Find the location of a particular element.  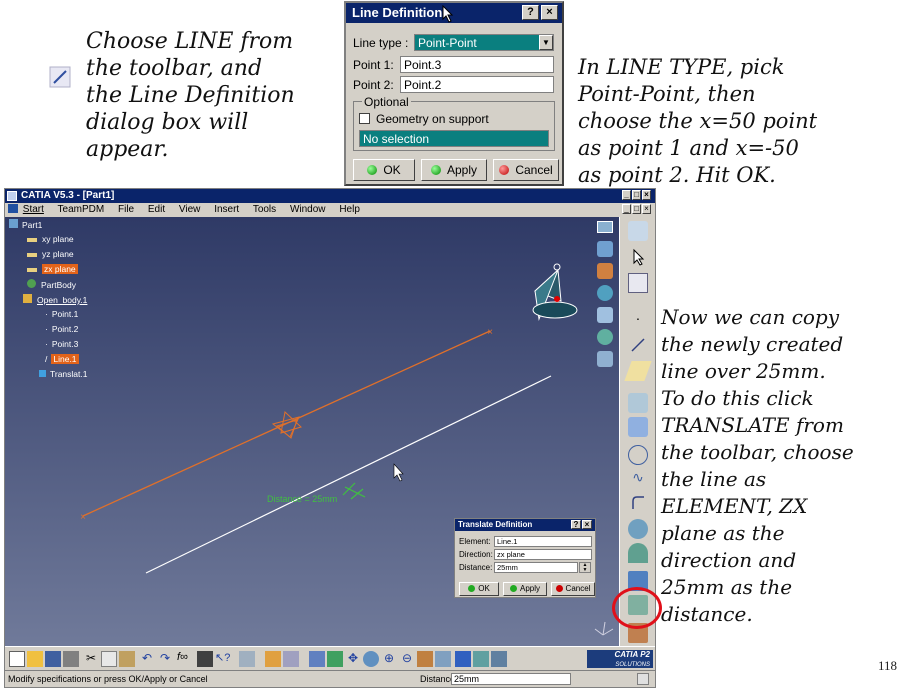

undo-icon: ↶ is located at coordinates (147, 659).